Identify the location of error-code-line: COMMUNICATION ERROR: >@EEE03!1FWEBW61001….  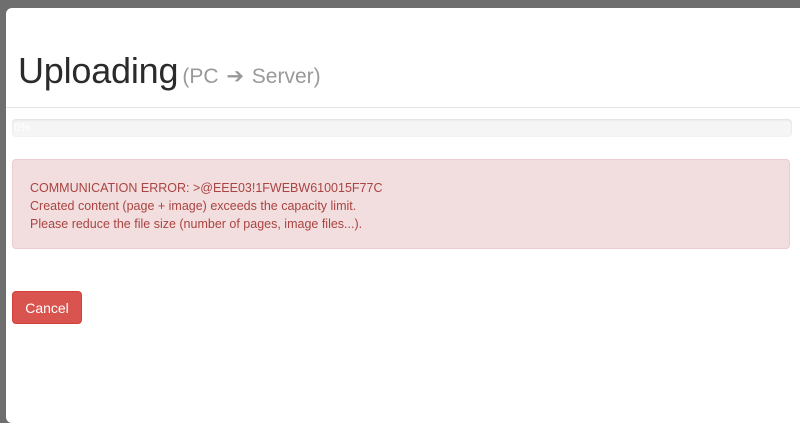
(206, 188).